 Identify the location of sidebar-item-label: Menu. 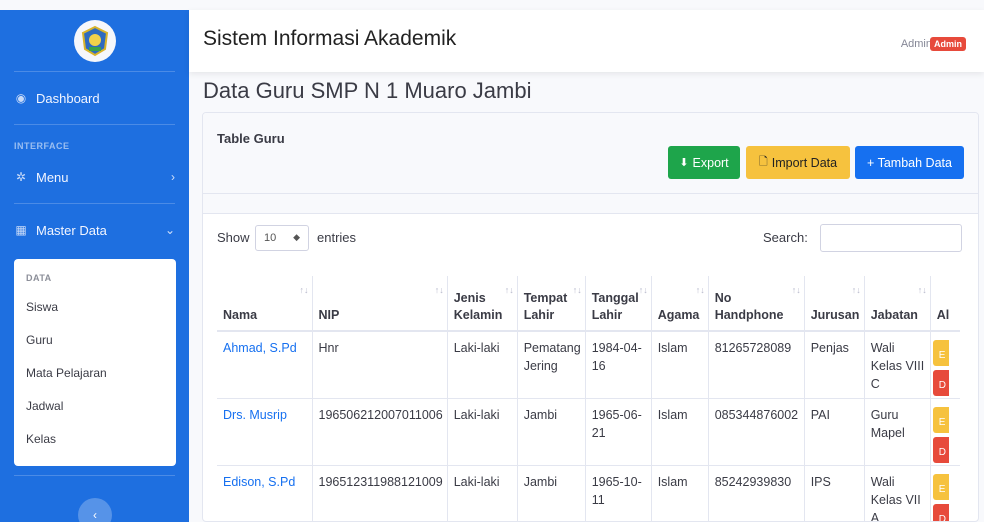
(52, 177).